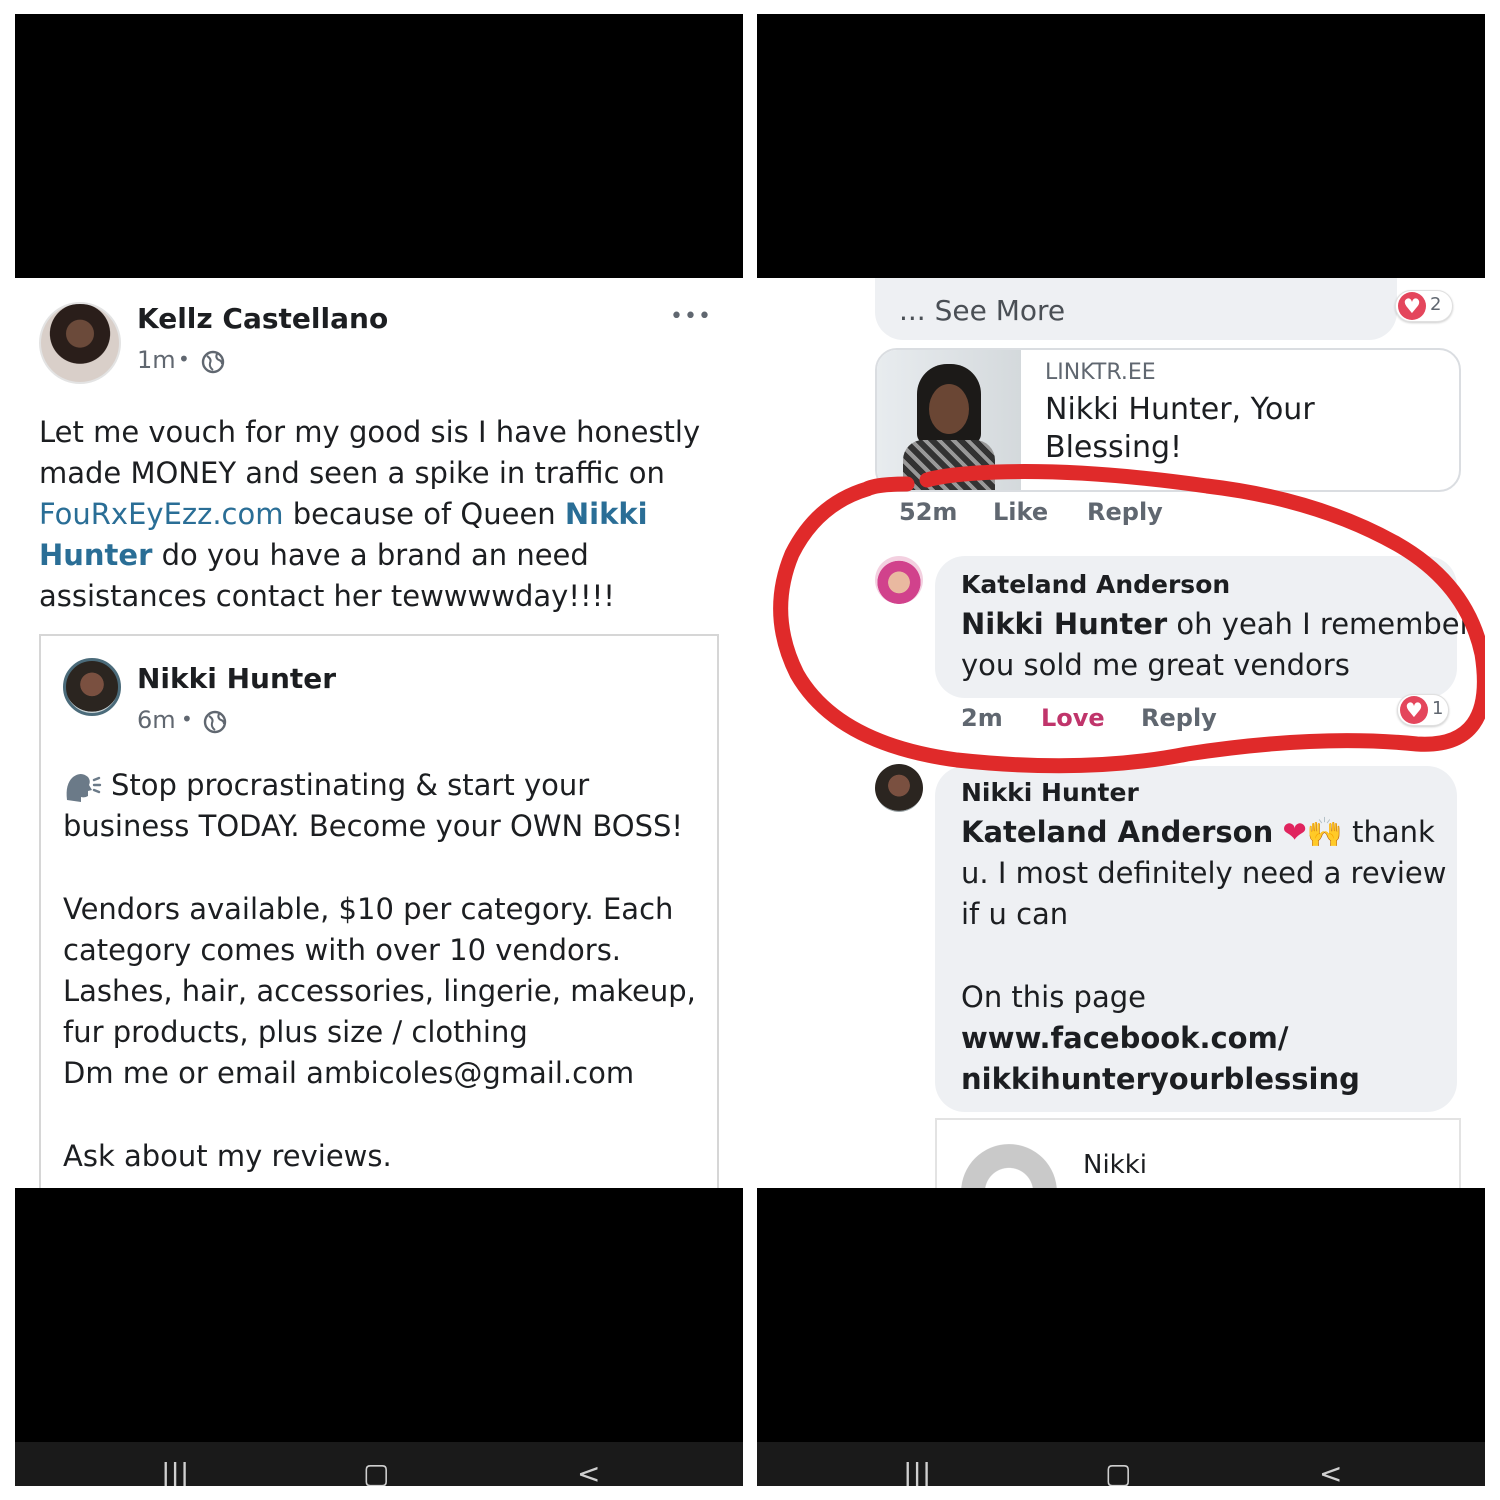  I want to click on shared-text-line-8: Ask about my reviews., so click(227, 1156).